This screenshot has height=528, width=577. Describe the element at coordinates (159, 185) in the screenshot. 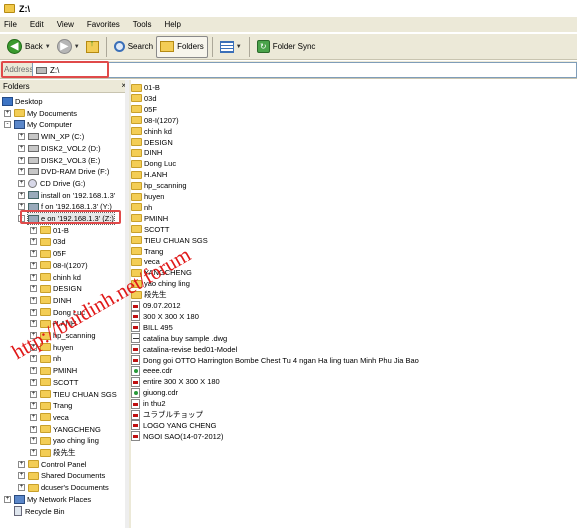

I see `list-item: hp_scanning` at that location.